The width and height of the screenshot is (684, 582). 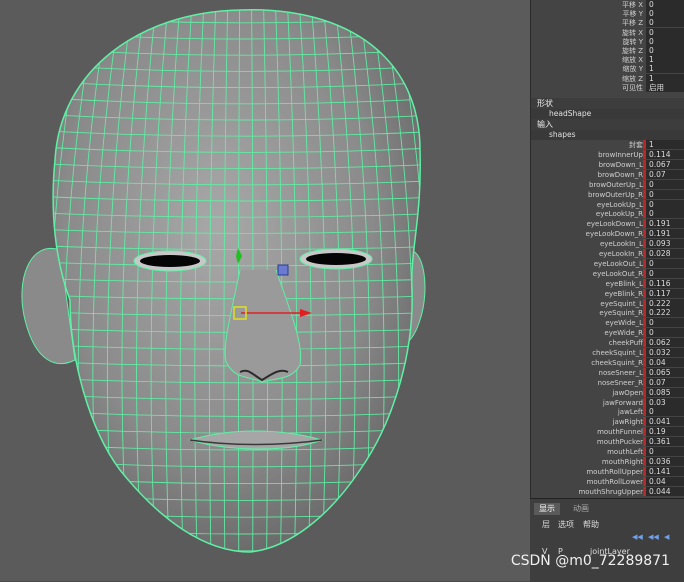 What do you see at coordinates (617, 362) in the screenshot?
I see `attr-label: cheekSquint_R` at bounding box center [617, 362].